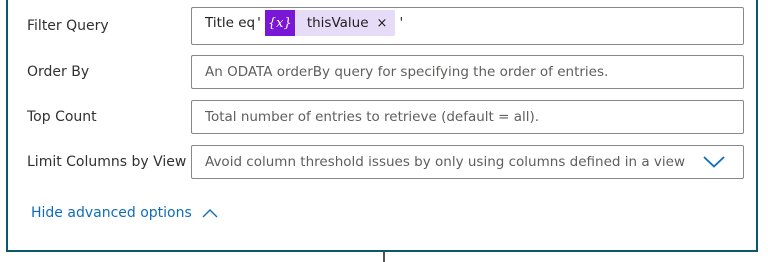 Image resolution: width=768 pixels, height=262 pixels. I want to click on hide-advanced-options-label: Hide advanced options, so click(111, 213).